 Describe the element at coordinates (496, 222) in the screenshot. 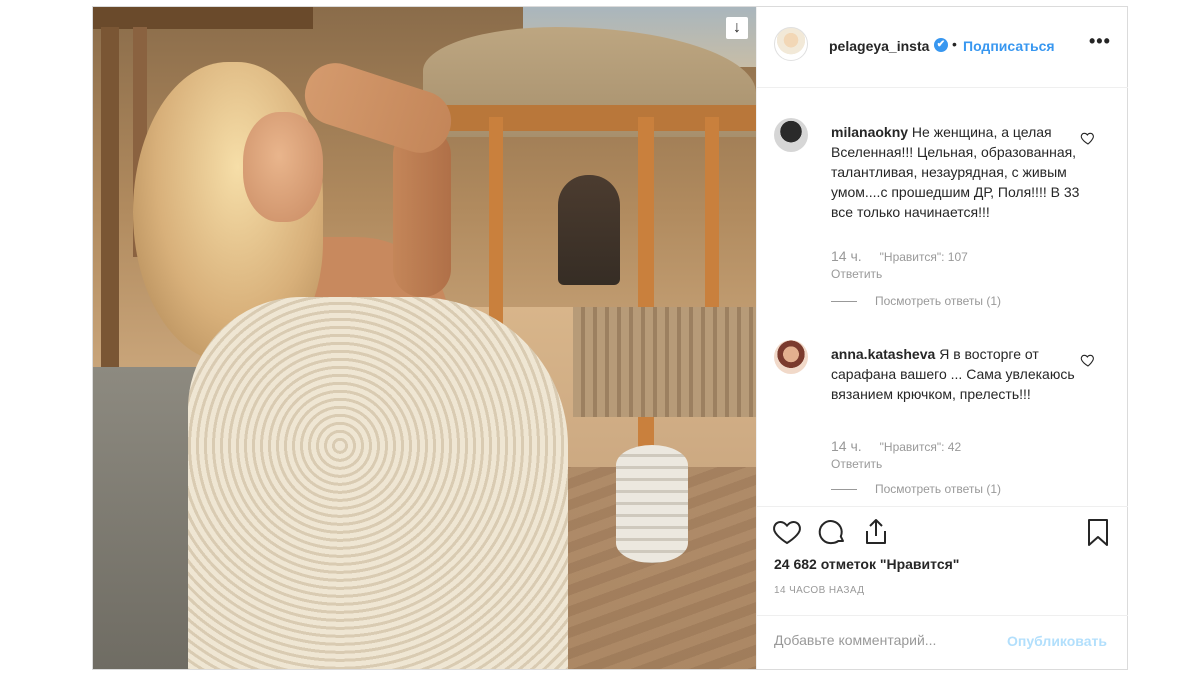

I see `photo-post` at that location.